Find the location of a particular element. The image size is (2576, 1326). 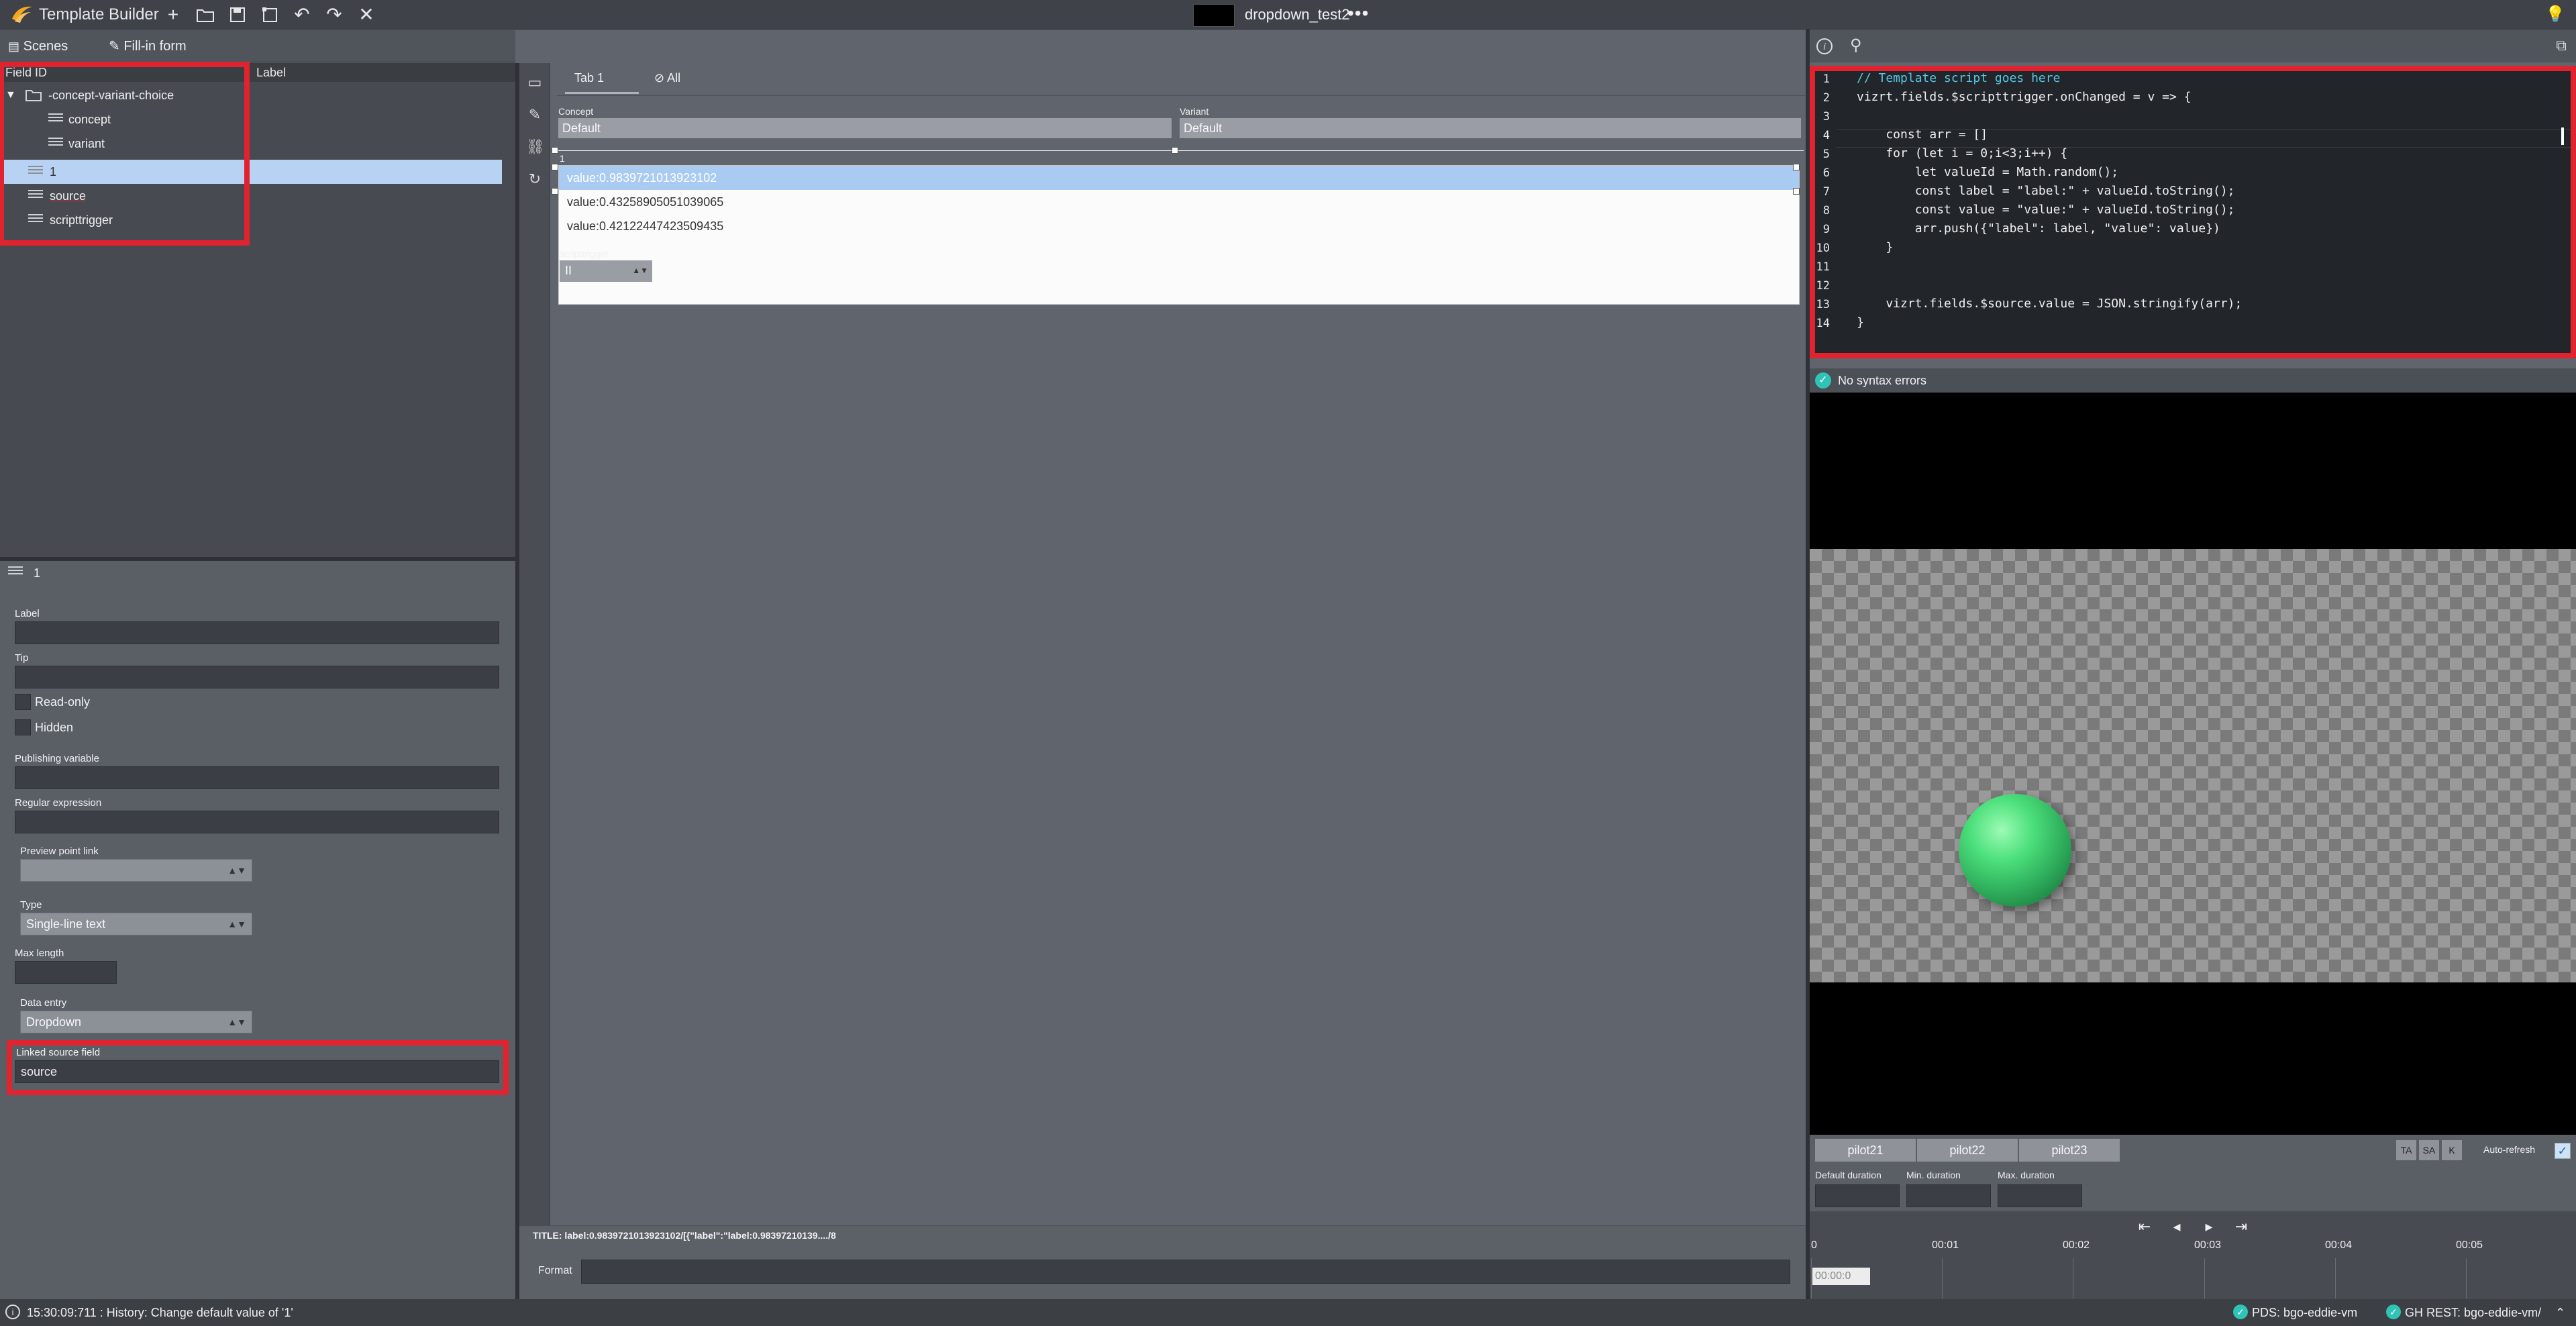

label-header: Label is located at coordinates (271, 72).